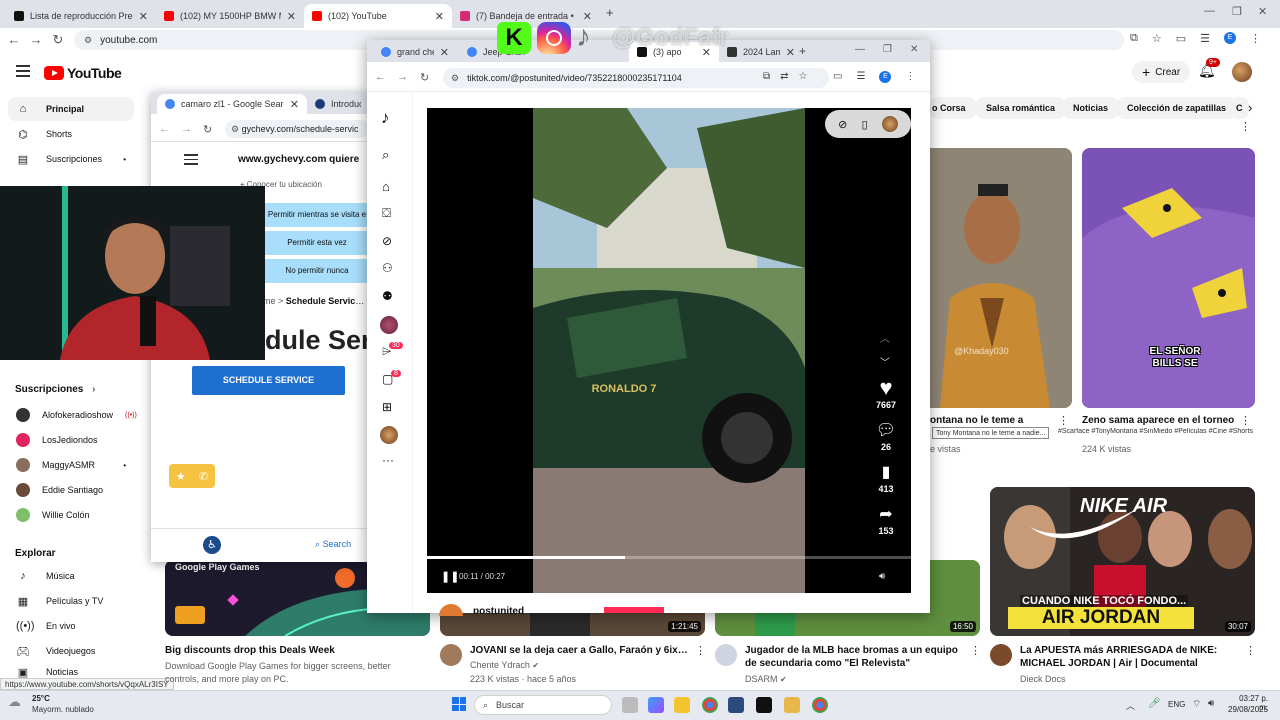  What do you see at coordinates (71, 601) in the screenshot?
I see `sidebar-item-peliculas: ▦ Películas y TV` at bounding box center [71, 601].